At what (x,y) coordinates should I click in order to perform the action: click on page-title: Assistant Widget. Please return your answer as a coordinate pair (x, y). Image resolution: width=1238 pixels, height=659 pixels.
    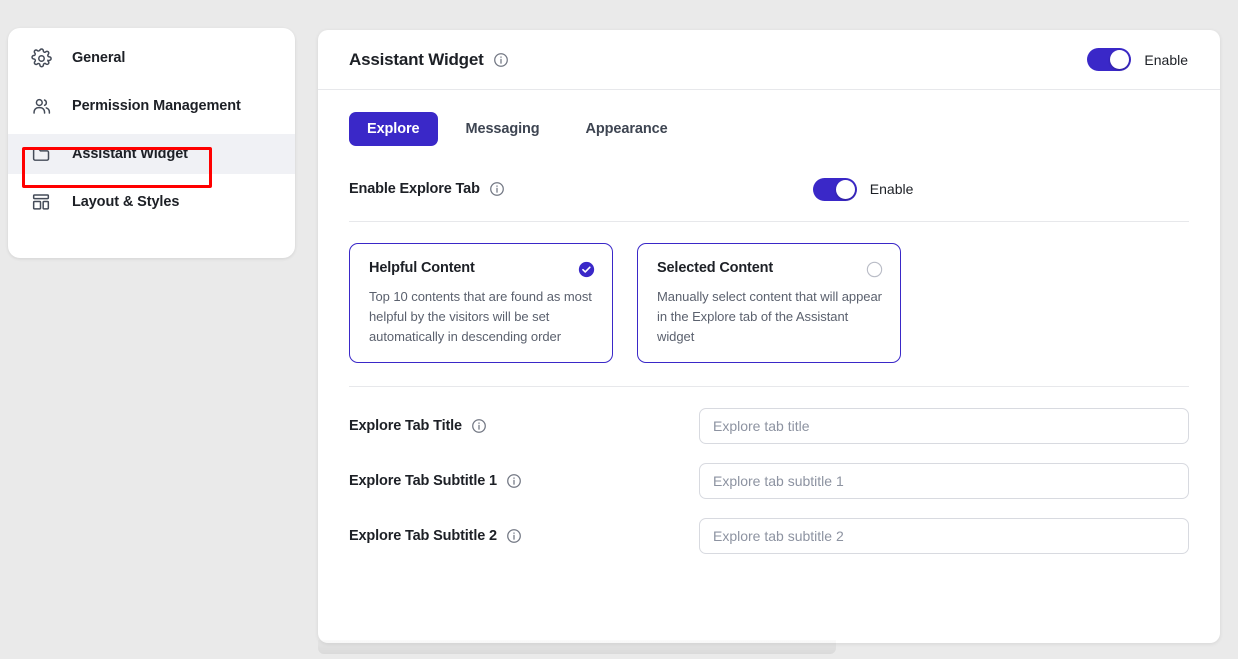
    Looking at the image, I should click on (416, 59).